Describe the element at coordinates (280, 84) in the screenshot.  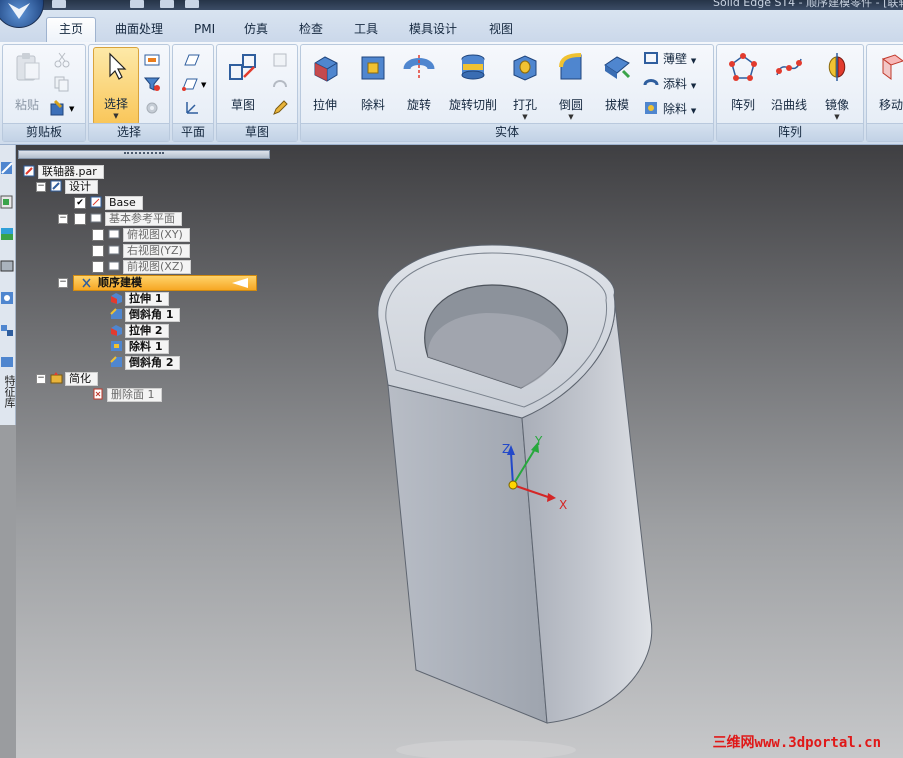
I see `include-icon` at that location.